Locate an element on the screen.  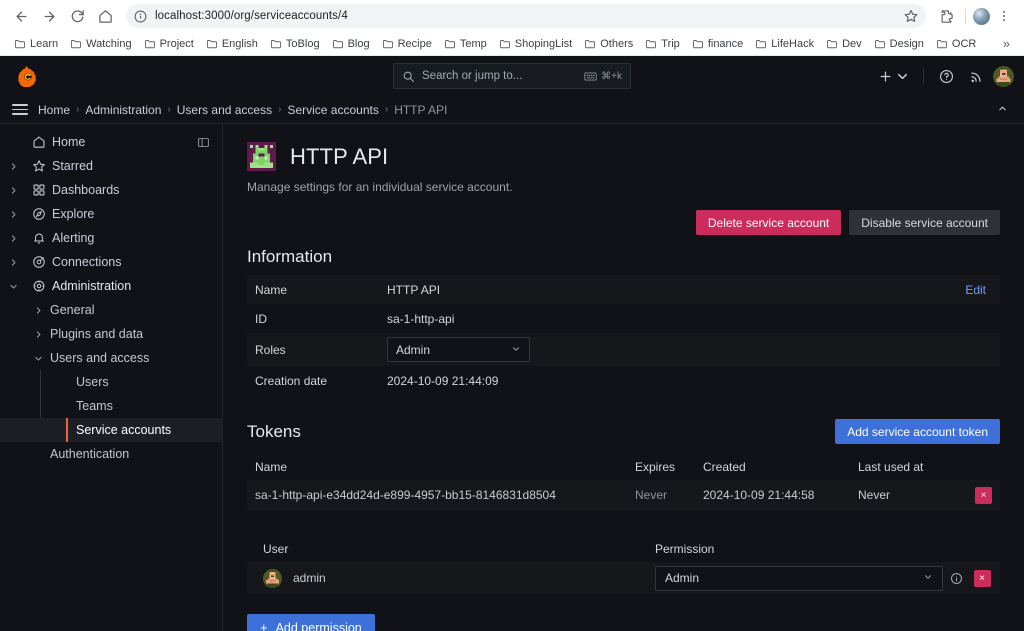
extensions-icon is located at coordinates (946, 16).